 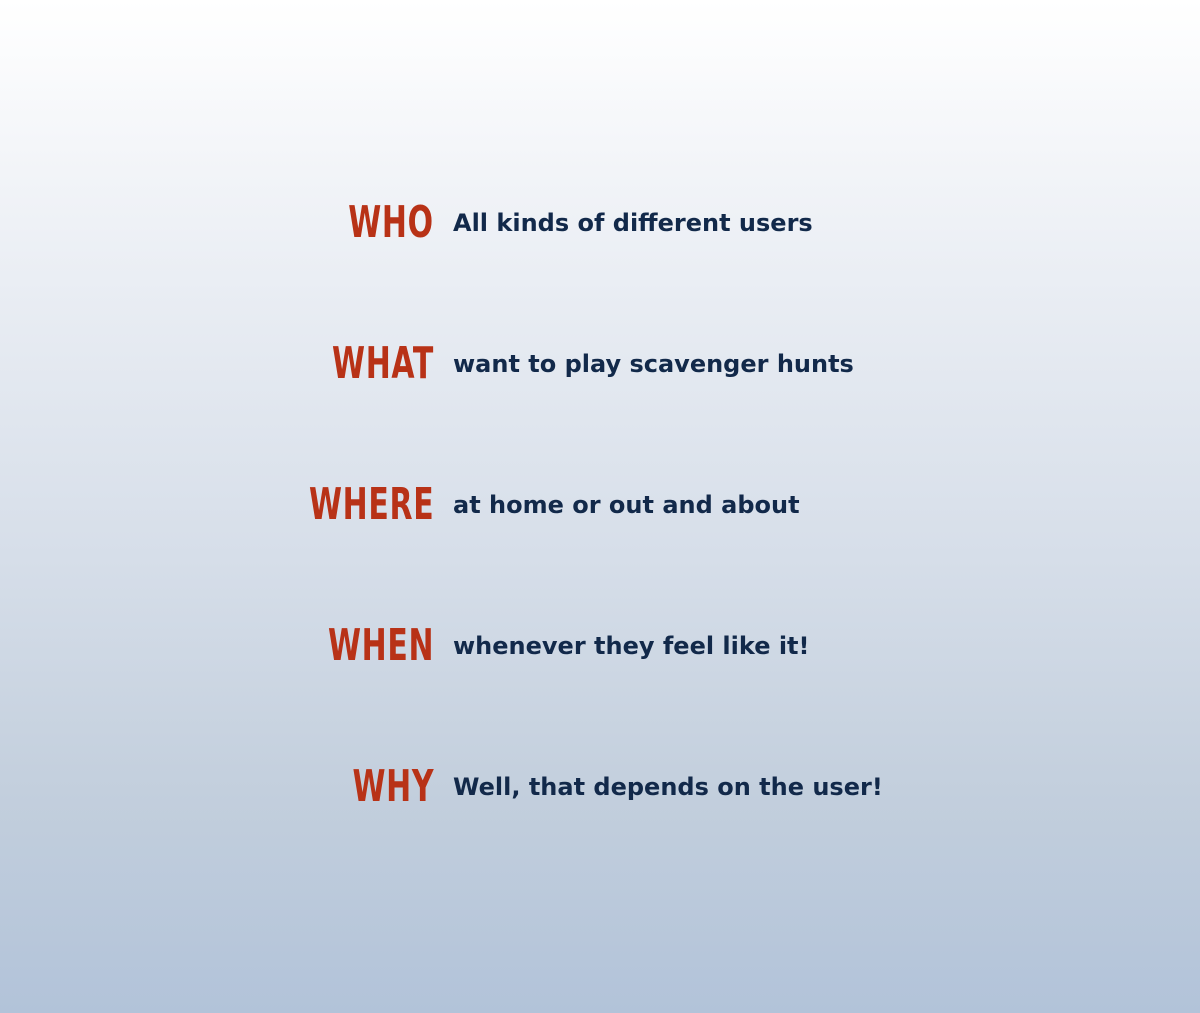 What do you see at coordinates (626, 505) in the screenshot?
I see `answer-where: at home or out and about` at bounding box center [626, 505].